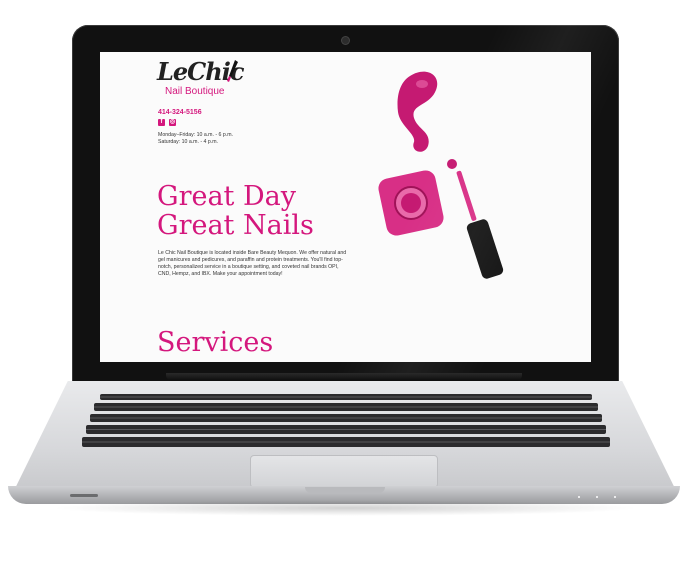  Describe the element at coordinates (345, 508) in the screenshot. I see `drop-shadow` at that location.